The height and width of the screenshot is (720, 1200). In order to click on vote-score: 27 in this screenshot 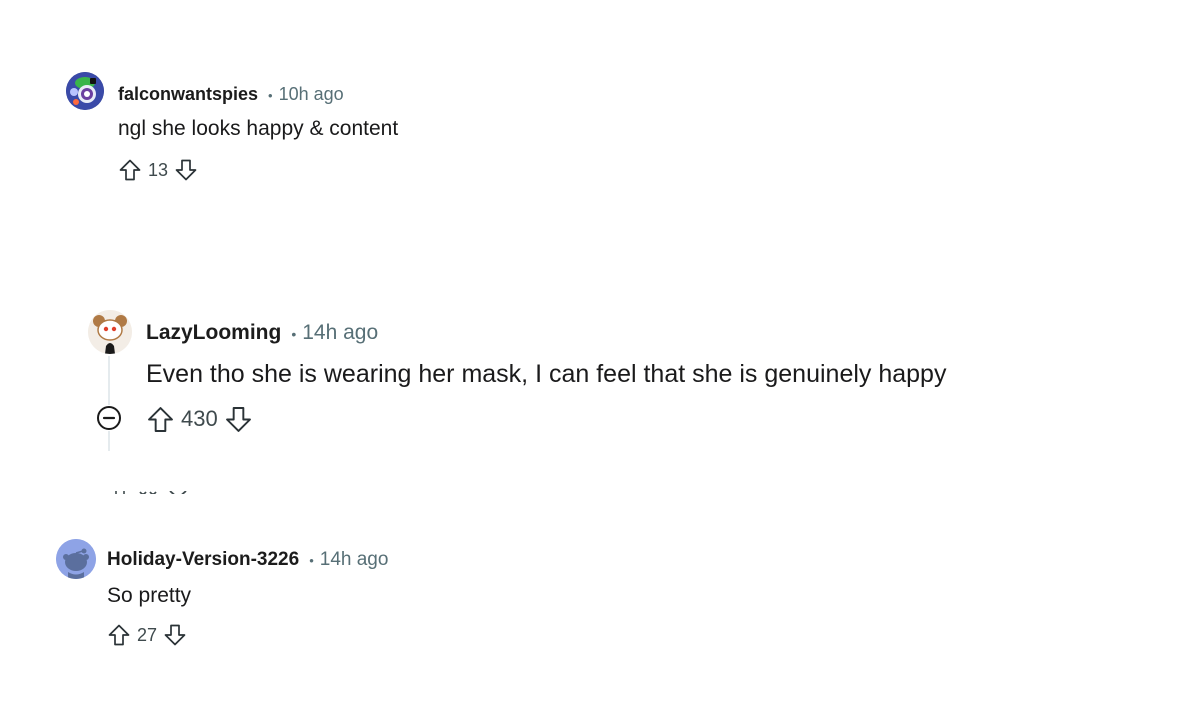, I will do `click(147, 634)`.